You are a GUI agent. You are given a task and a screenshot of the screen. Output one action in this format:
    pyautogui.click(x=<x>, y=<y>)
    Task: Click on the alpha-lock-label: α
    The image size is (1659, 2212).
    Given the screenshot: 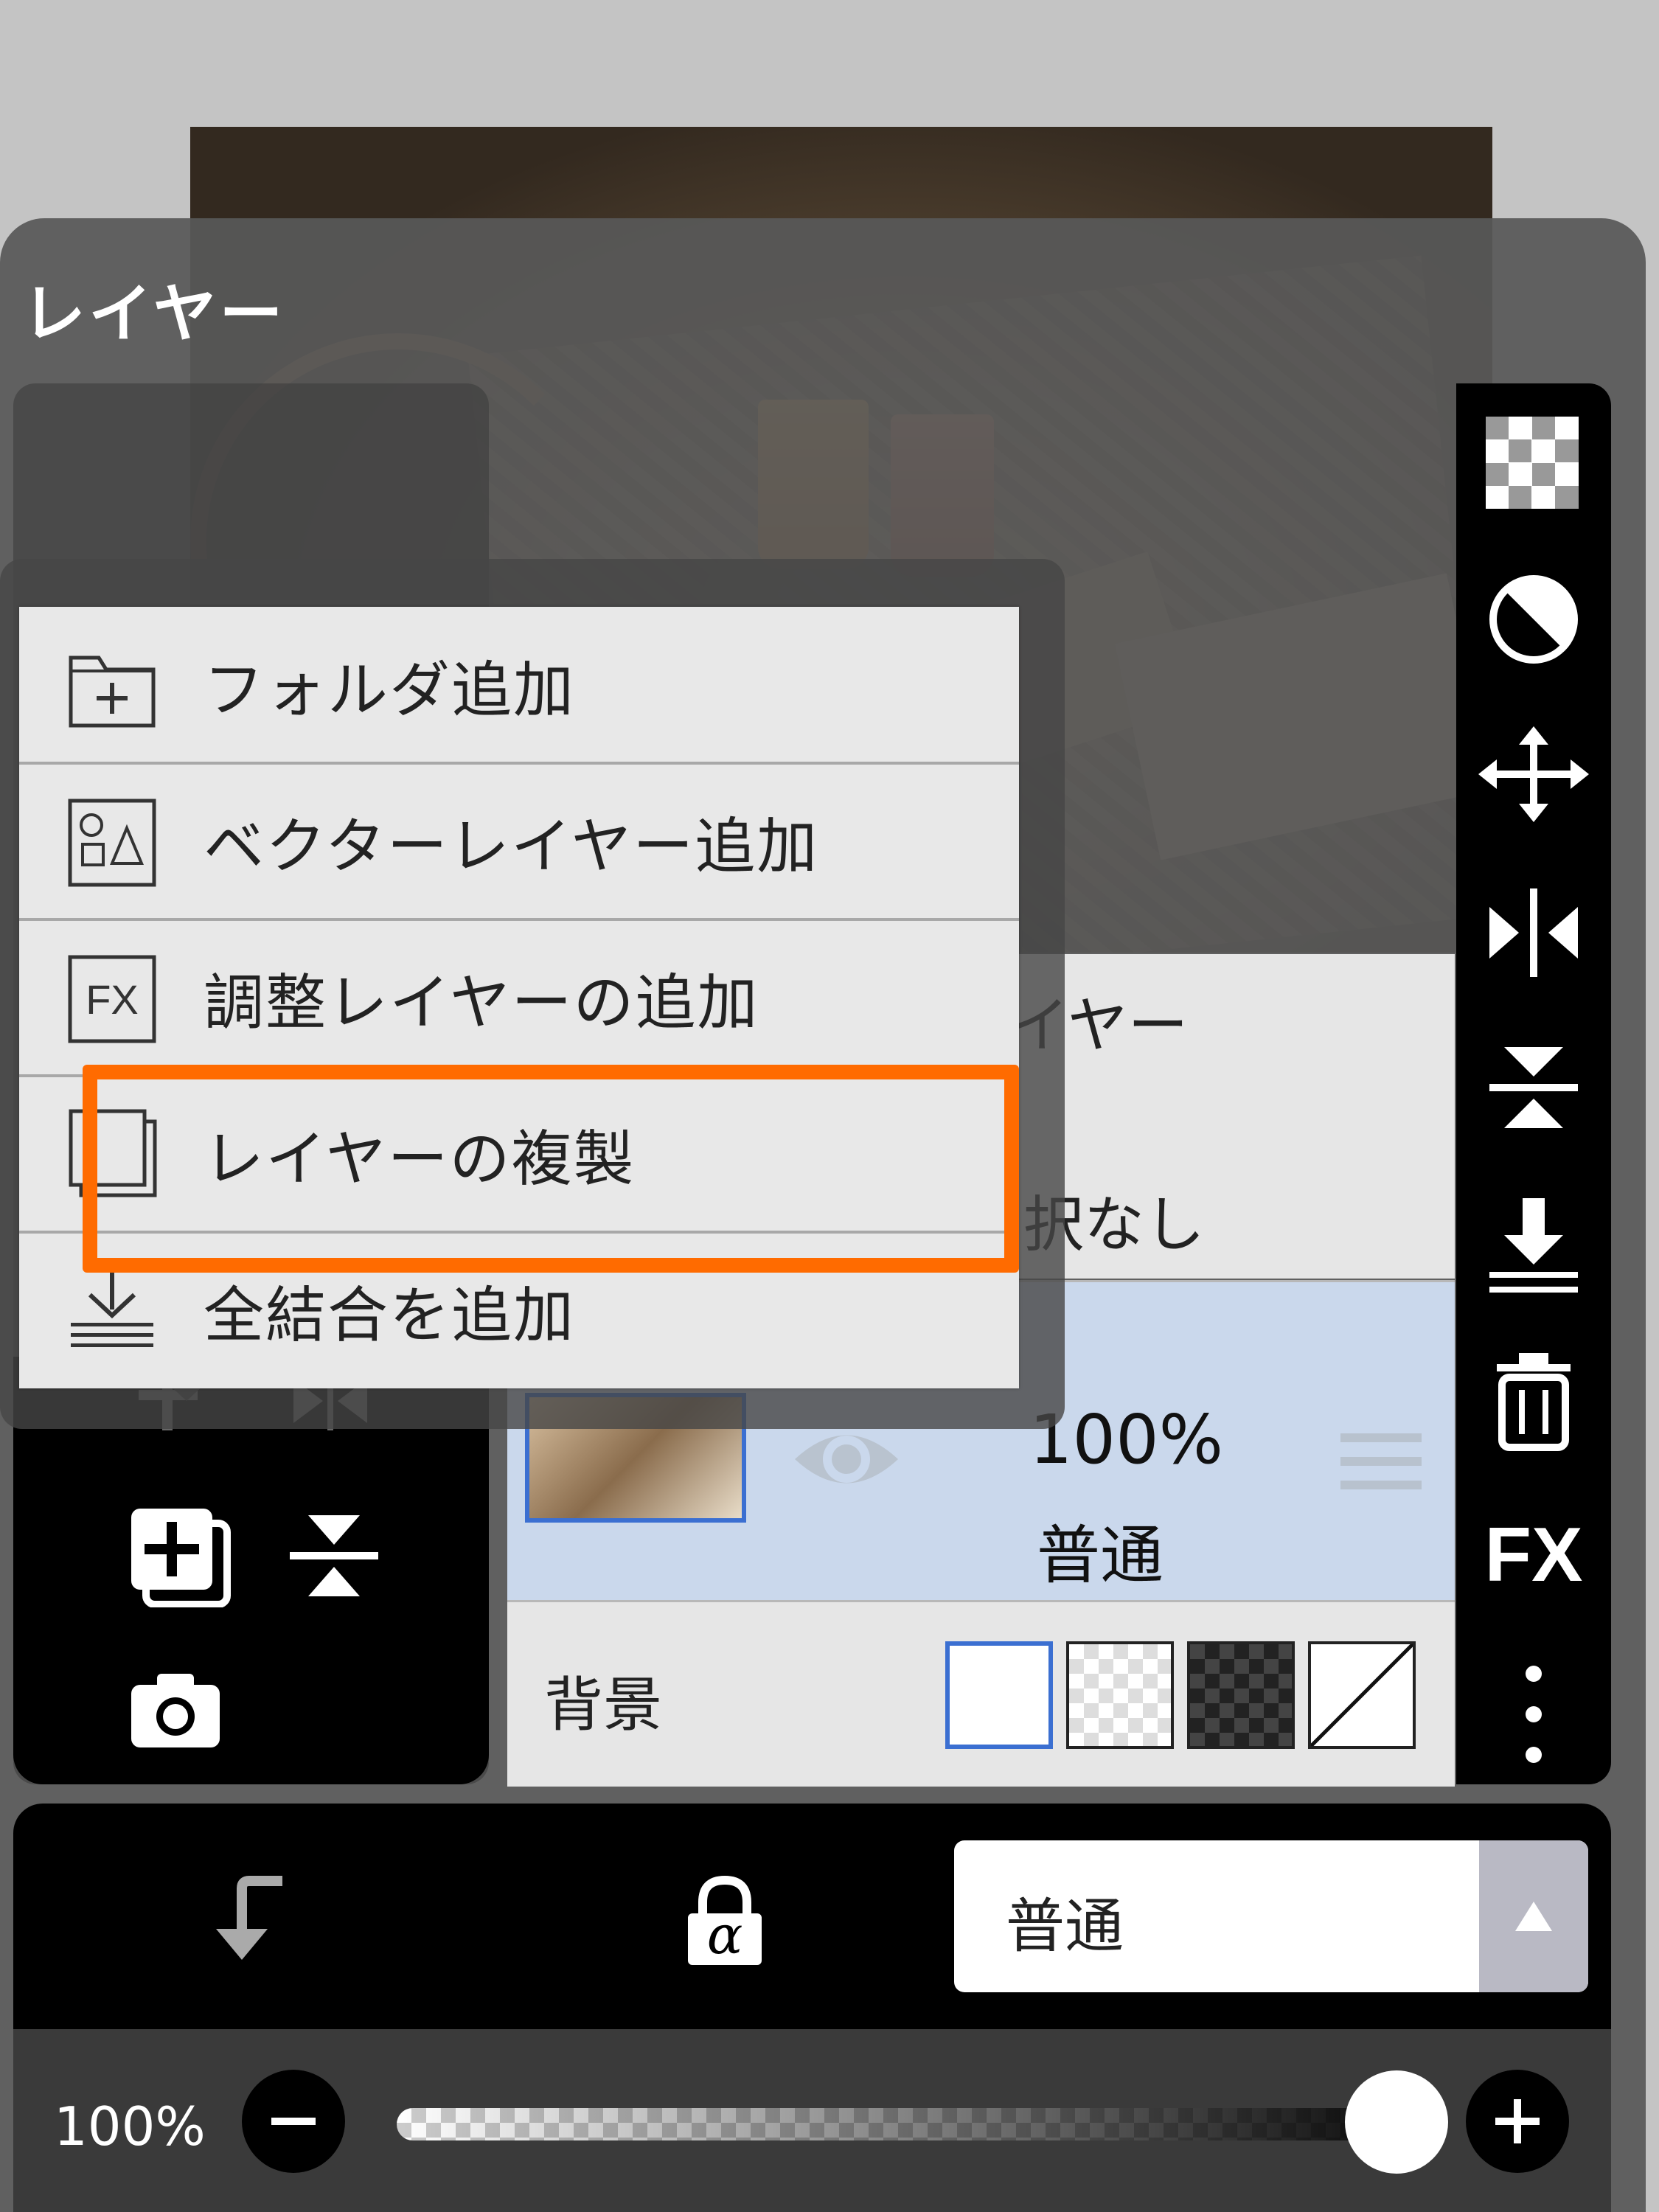 What is the action you would take?
    pyautogui.click(x=724, y=1935)
    